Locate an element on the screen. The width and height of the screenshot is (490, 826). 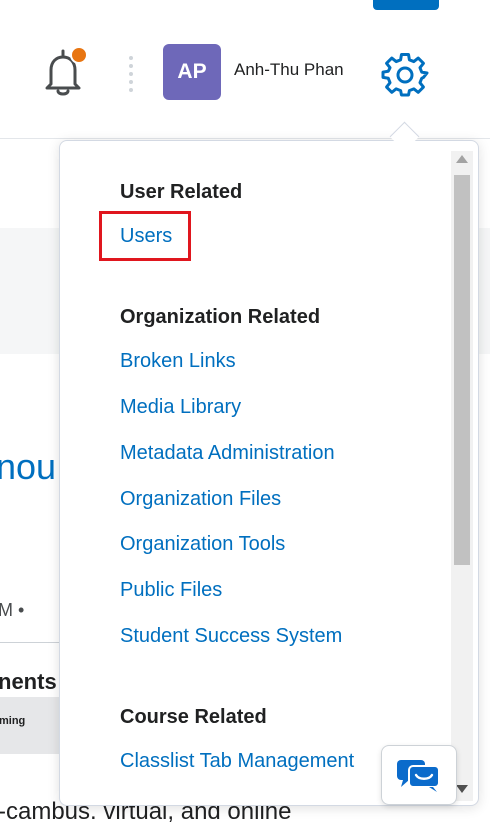
avatar: AP is located at coordinates (192, 72).